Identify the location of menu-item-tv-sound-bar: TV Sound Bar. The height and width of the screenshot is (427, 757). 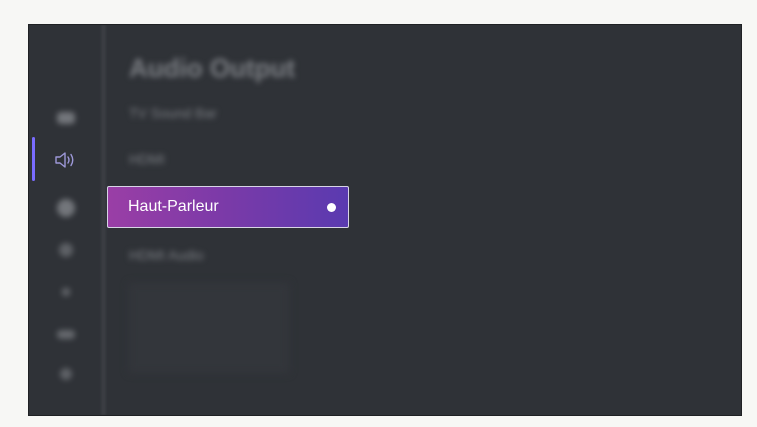
(173, 113).